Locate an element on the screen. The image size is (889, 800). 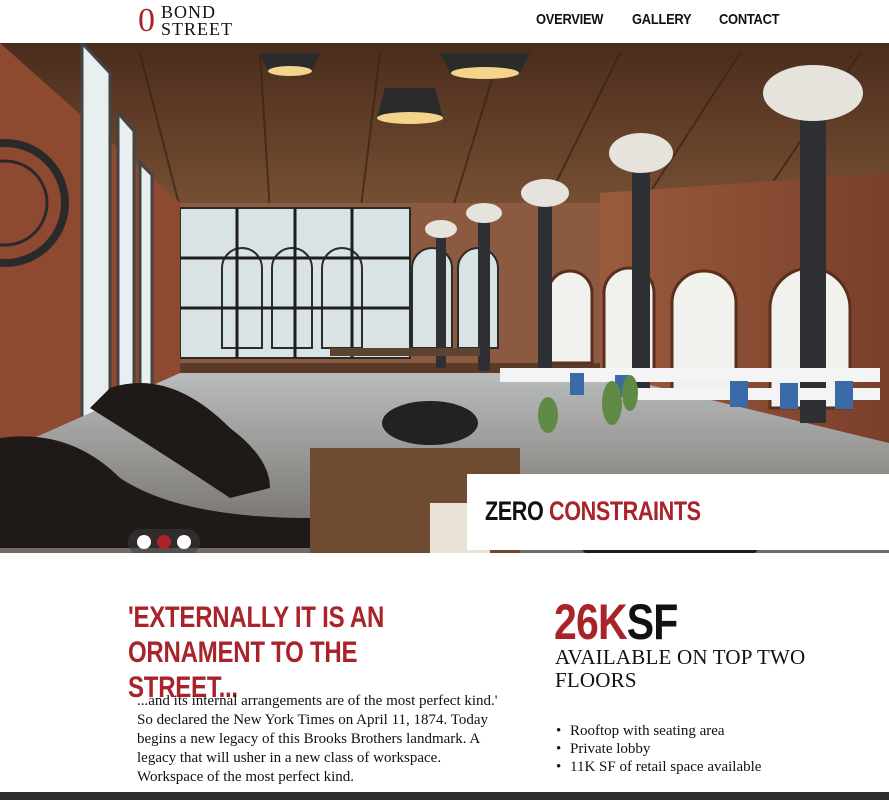
area-stat: 26KSF is located at coordinates (616, 622).